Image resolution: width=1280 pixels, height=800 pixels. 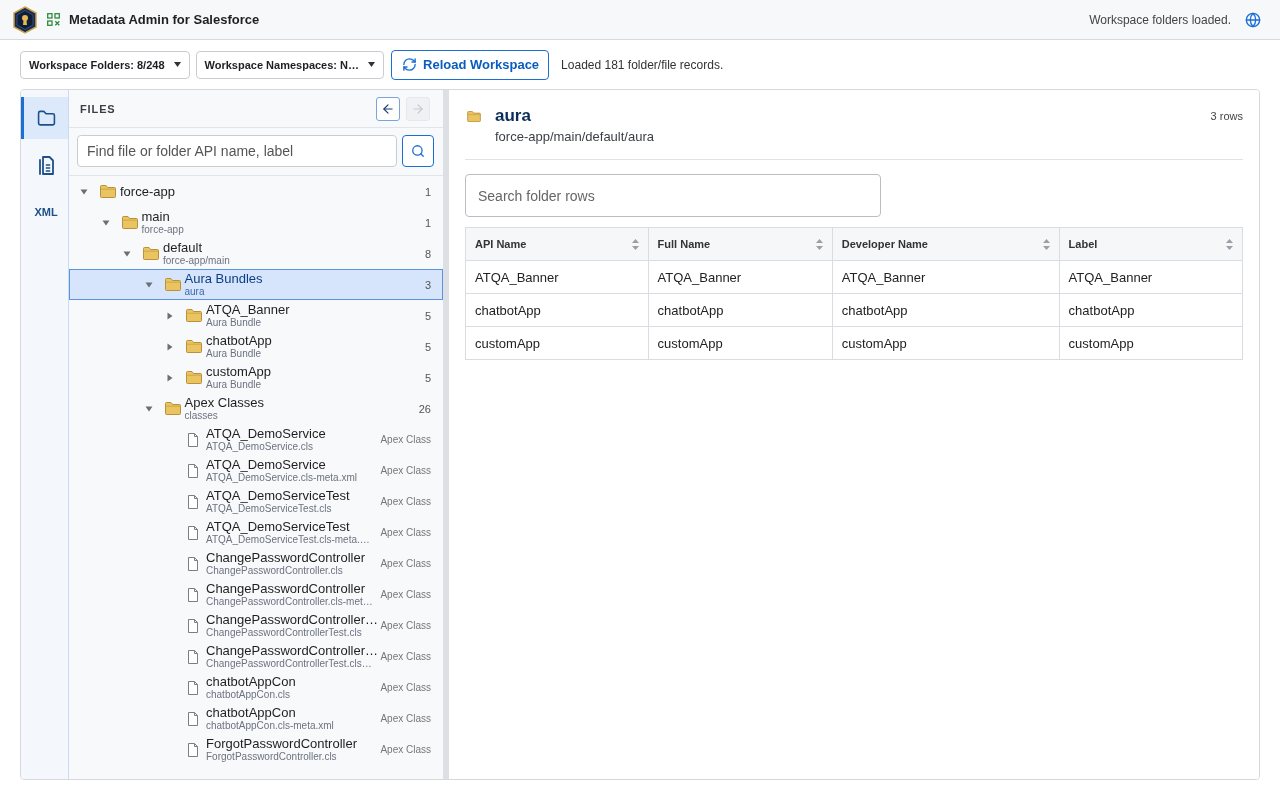 I want to click on tree-item: ChangePasswordController… ChangePasswordControllerTest.cls… Apex Class, so click(x=256, y=656).